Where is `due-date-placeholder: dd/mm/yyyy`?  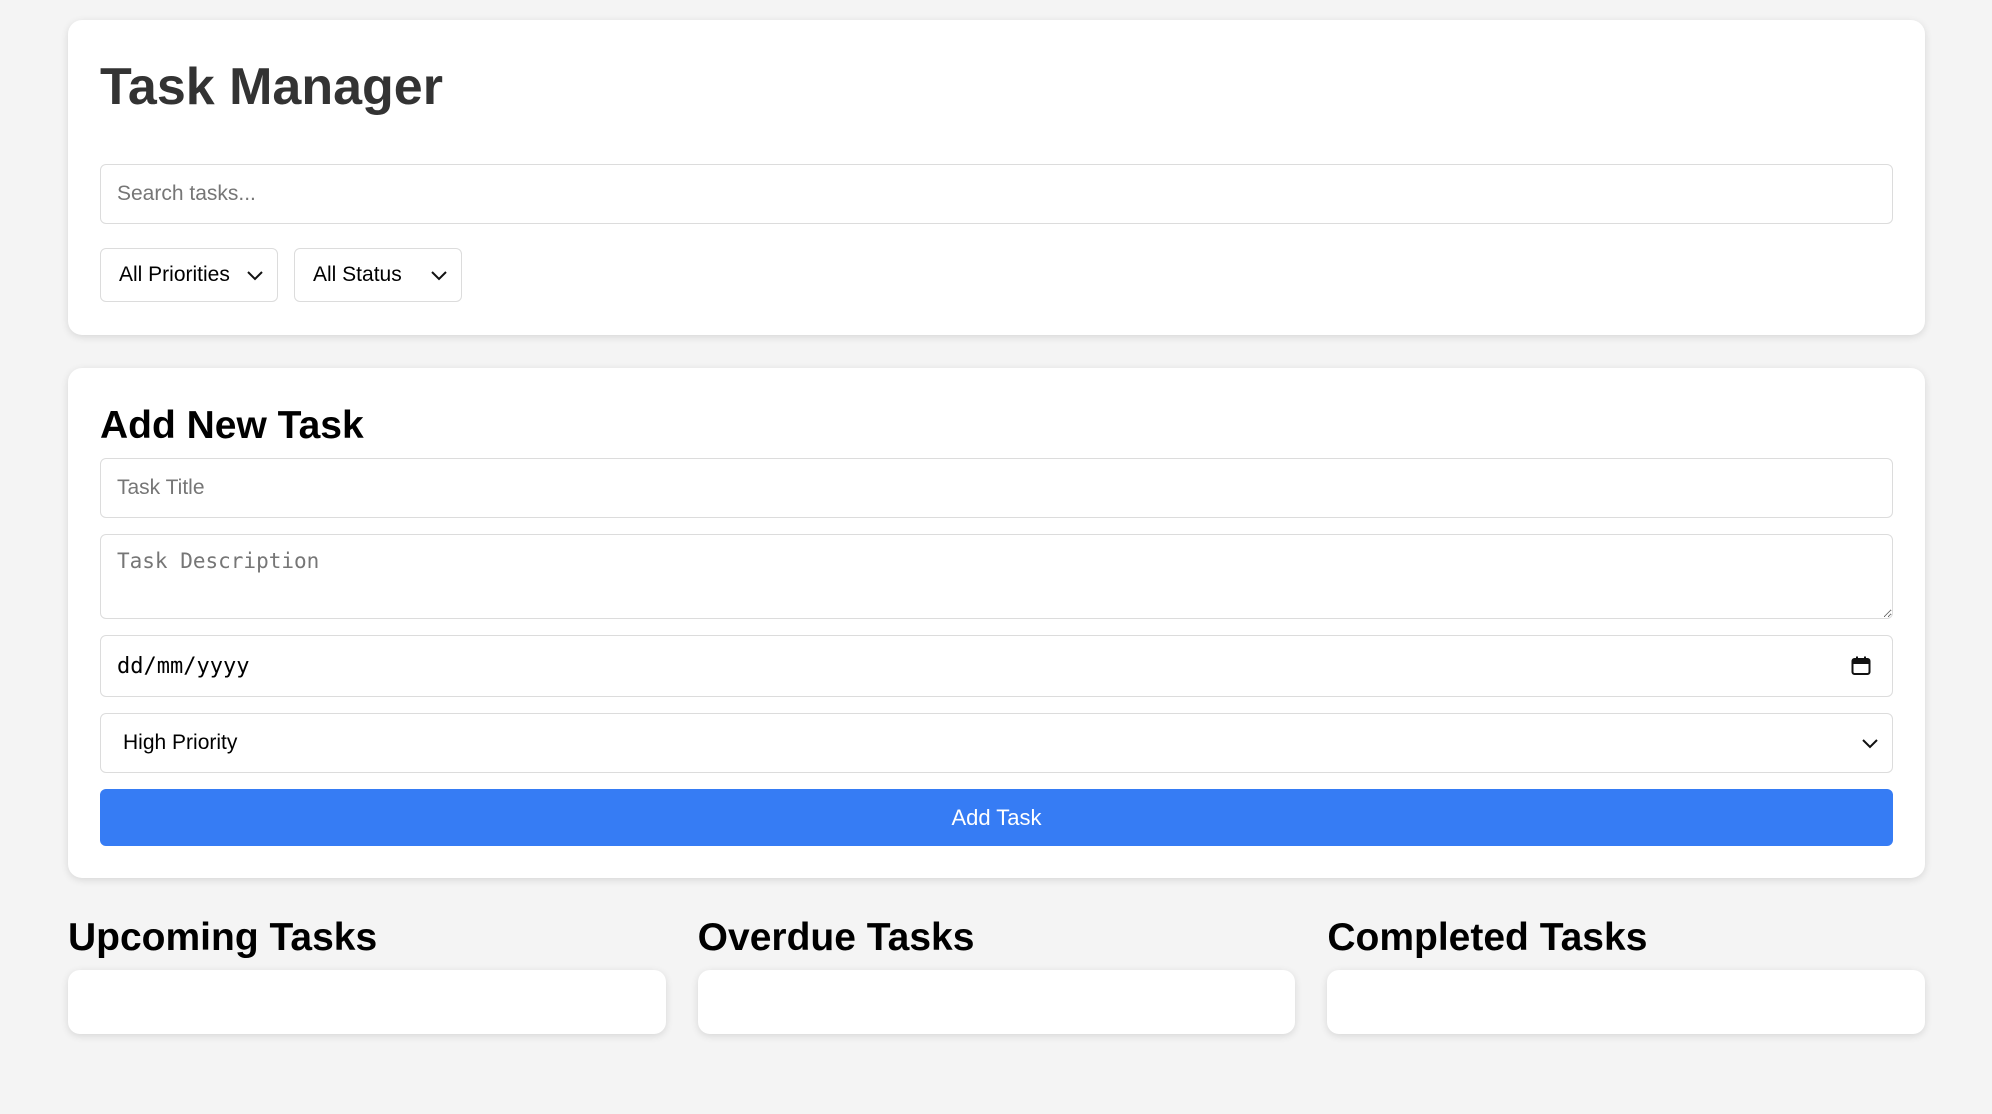 due-date-placeholder: dd/mm/yyyy is located at coordinates (183, 666).